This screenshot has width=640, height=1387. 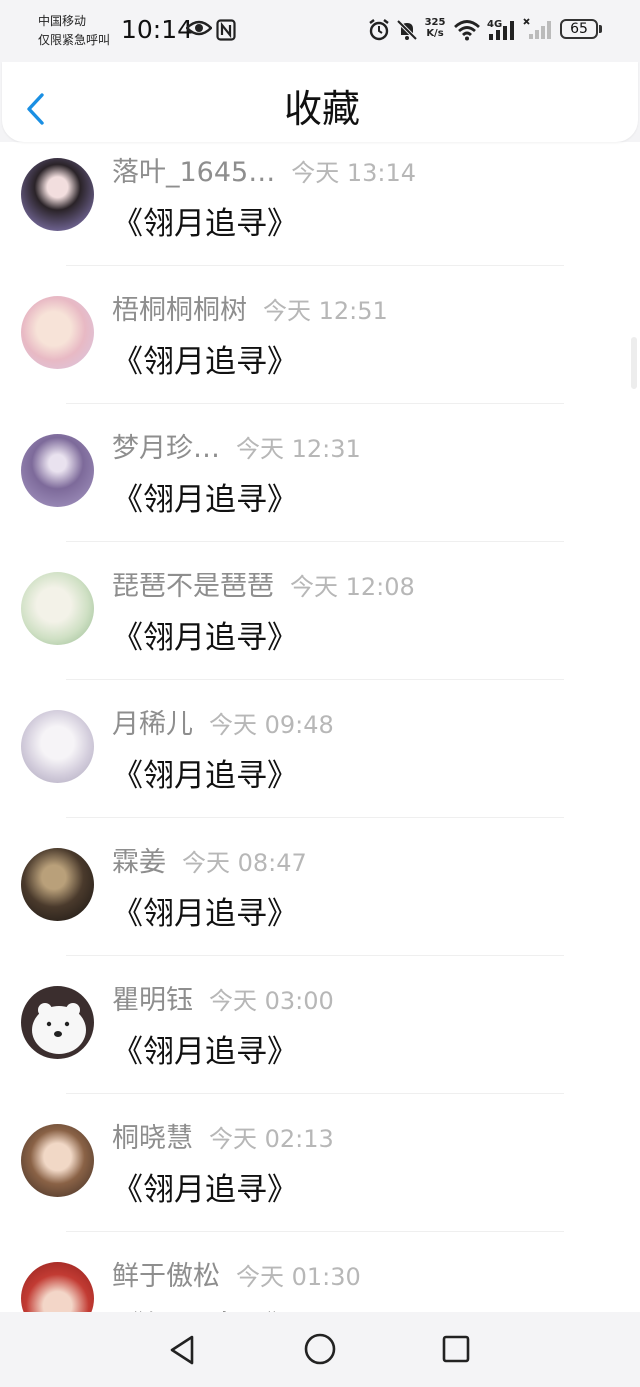 I want to click on net-speed: 325 K/s, so click(x=435, y=28).